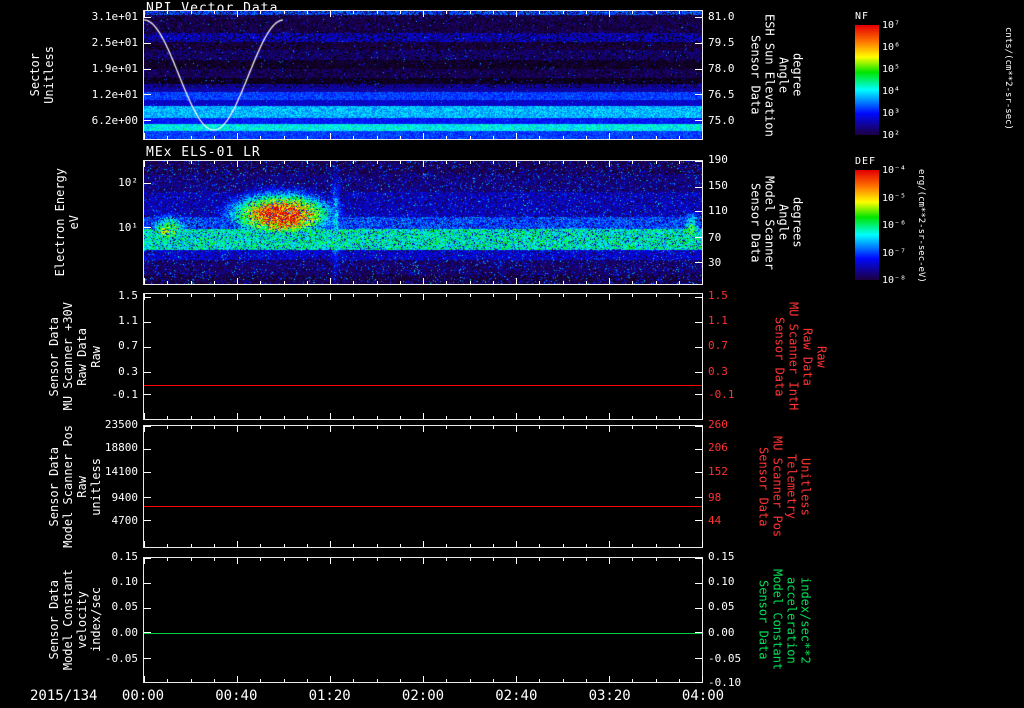  I want to click on y-tick-label-right: 0.10, so click(721, 582).